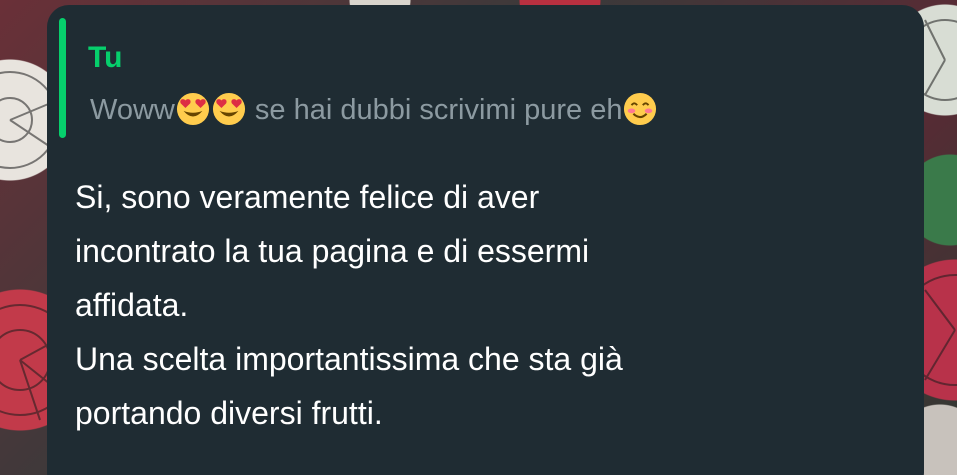  I want to click on quoted-reply-text-start: Woww, so click(132, 110).